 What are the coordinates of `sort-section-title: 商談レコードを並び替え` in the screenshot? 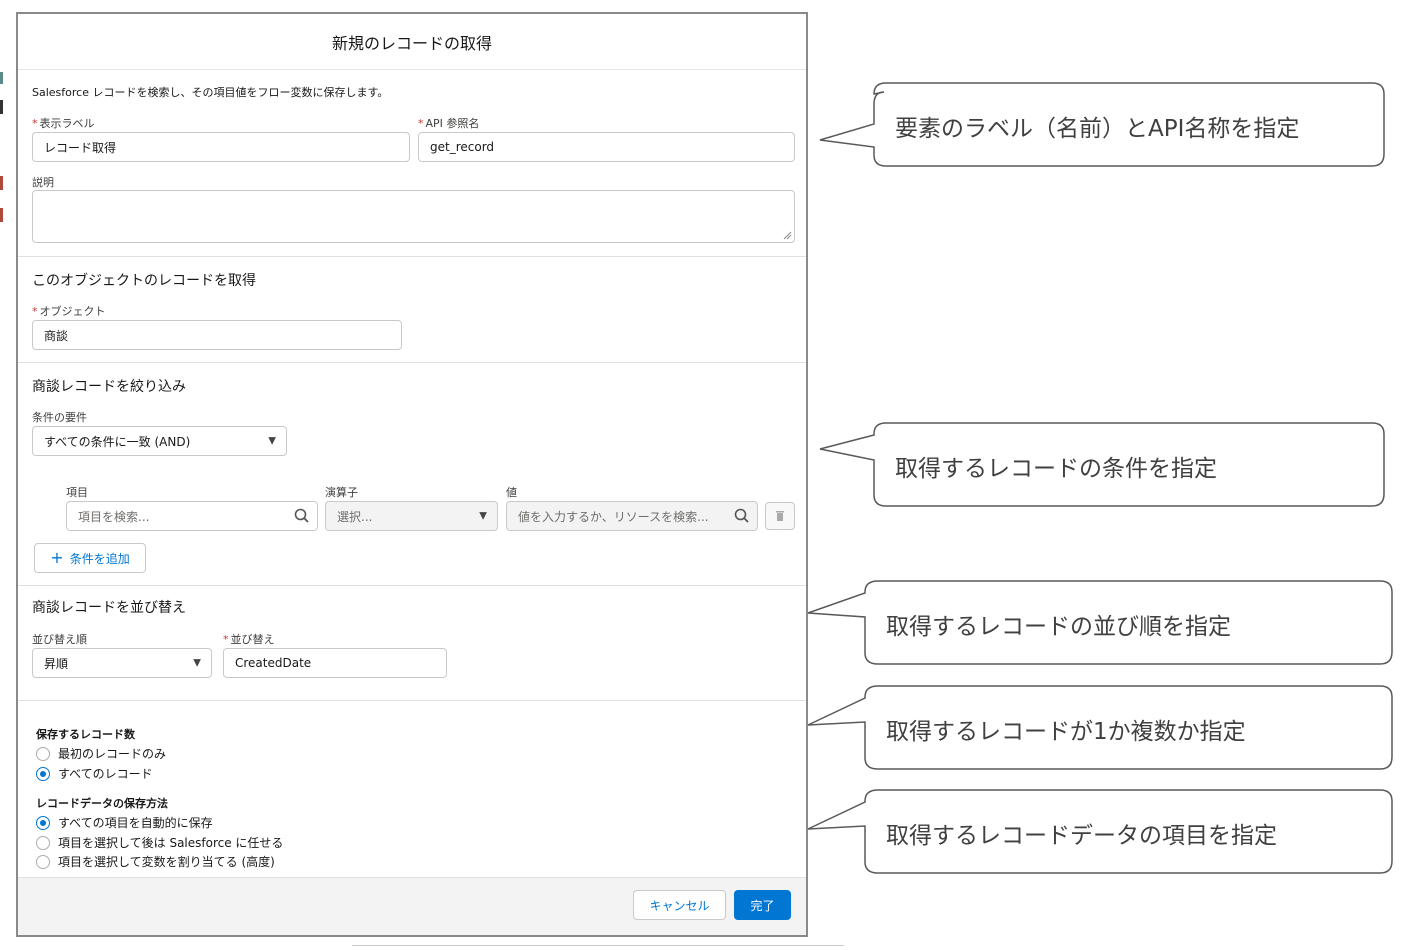 It's located at (109, 608).